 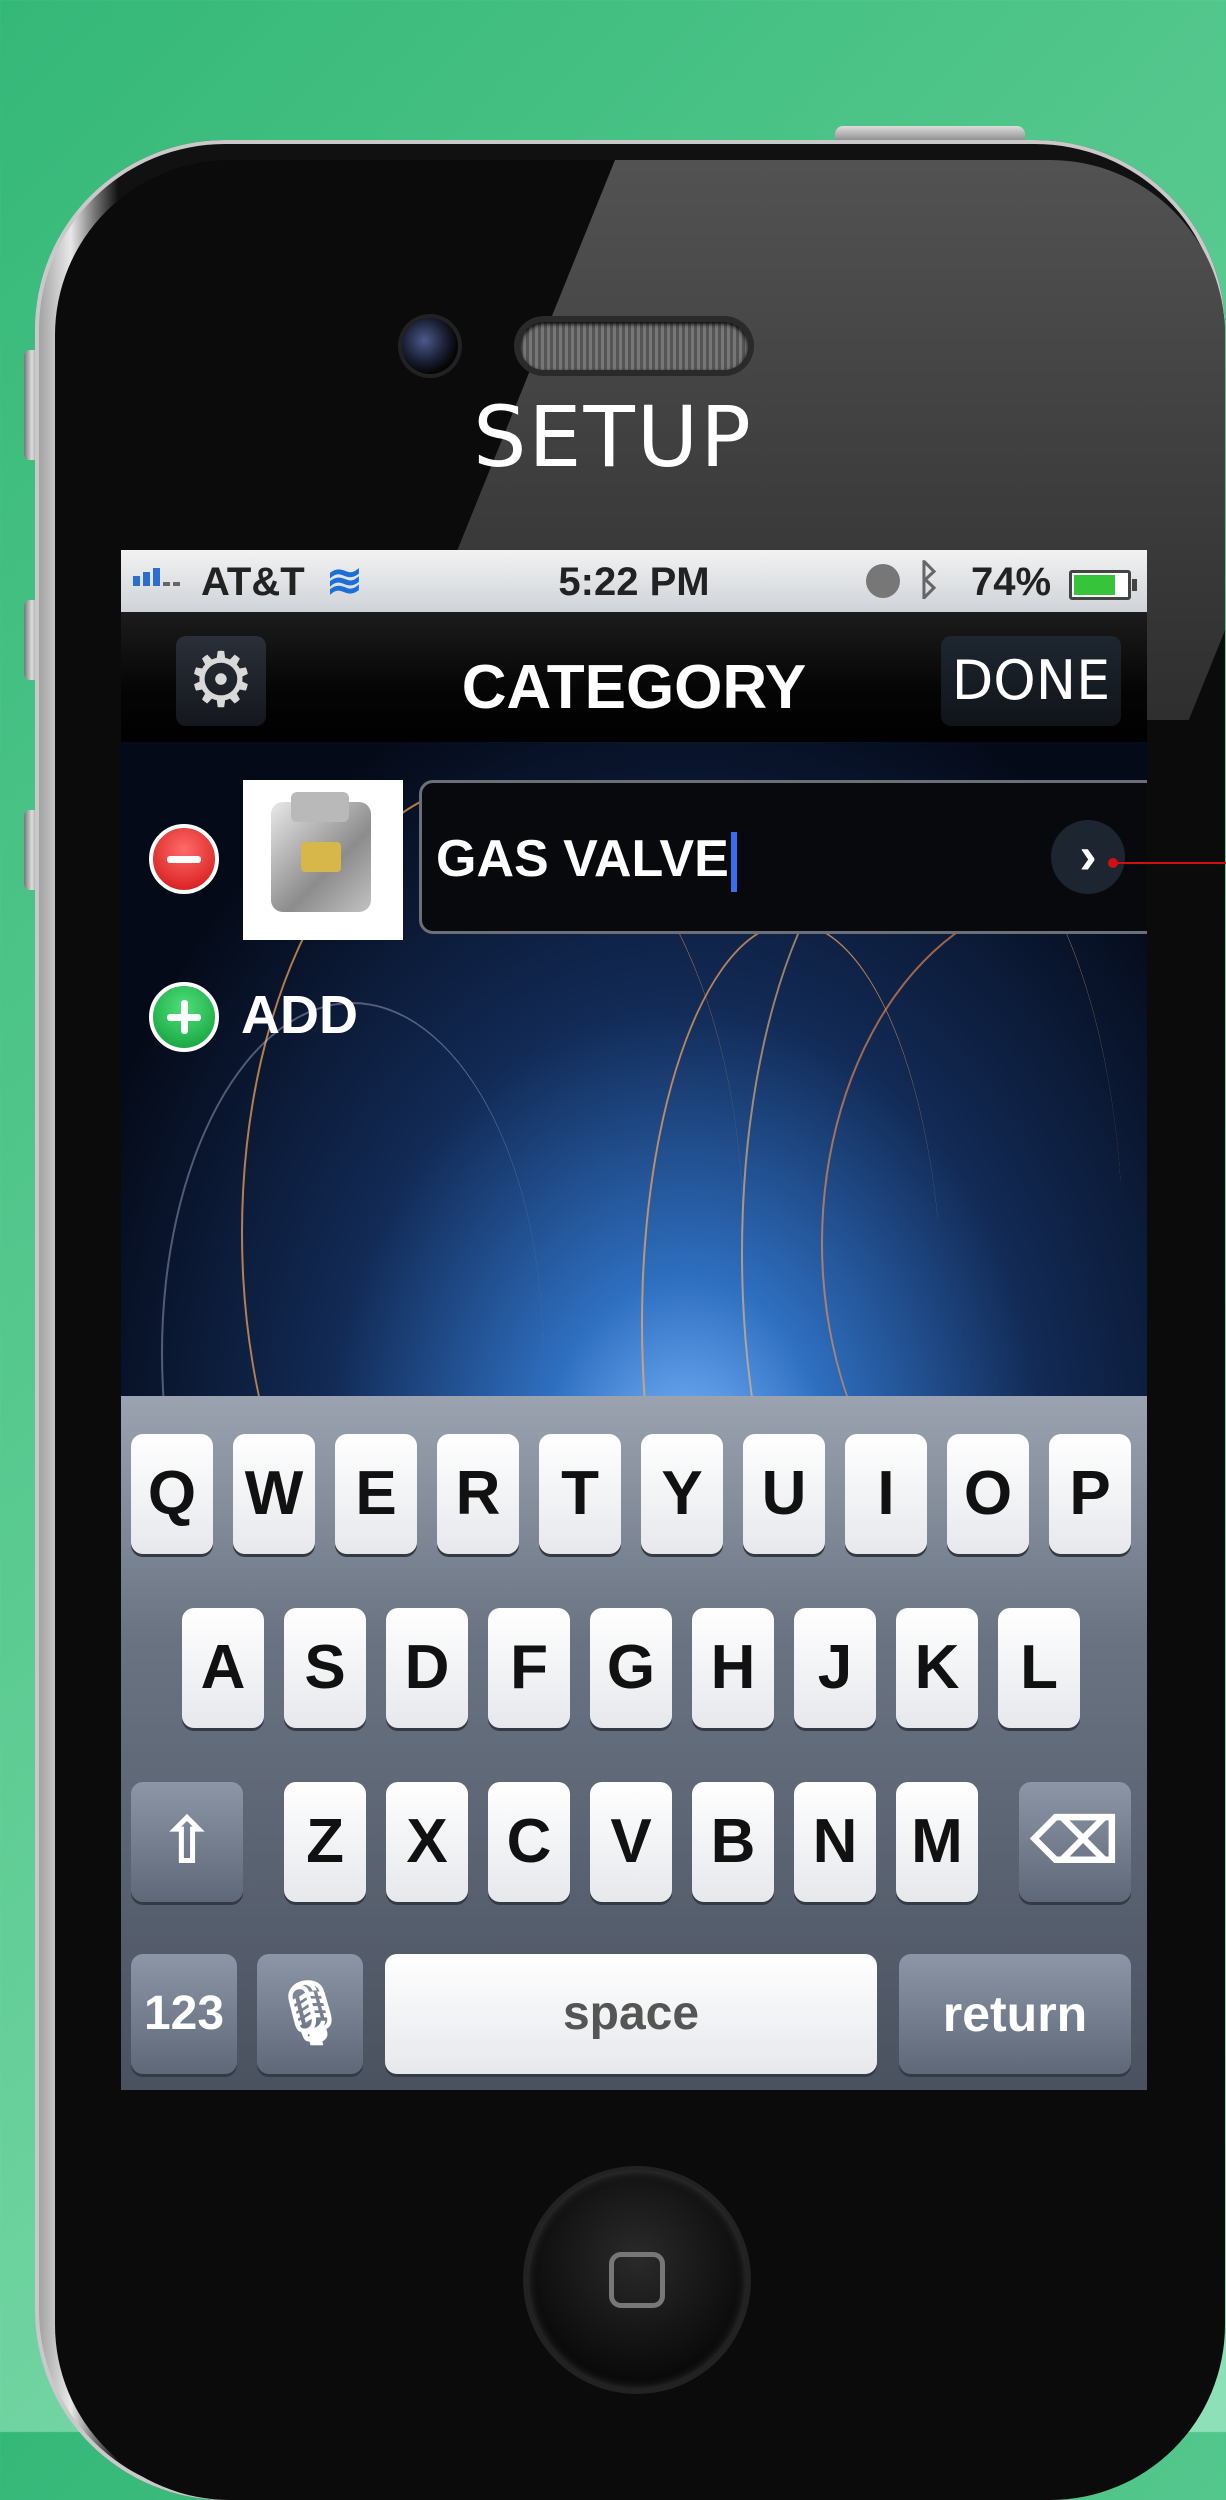 I want to click on microphone-icon: 🎙, so click(x=310, y=2013).